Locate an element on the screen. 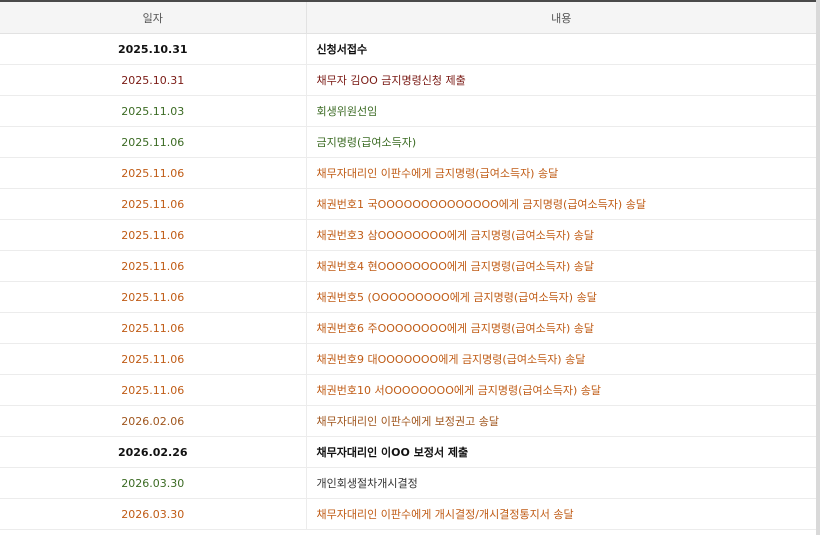  row-content: 개인회생절차개시결정 is located at coordinates (561, 483).